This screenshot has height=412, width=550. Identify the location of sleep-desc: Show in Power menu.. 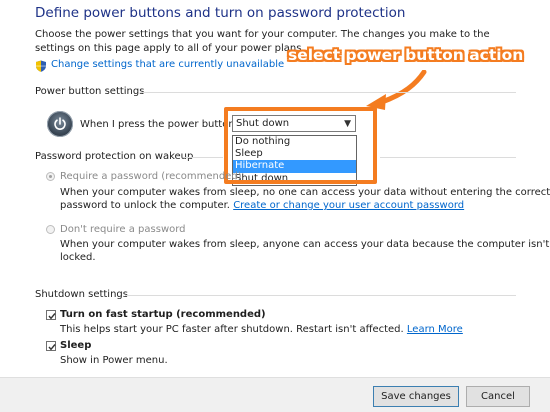
(114, 360).